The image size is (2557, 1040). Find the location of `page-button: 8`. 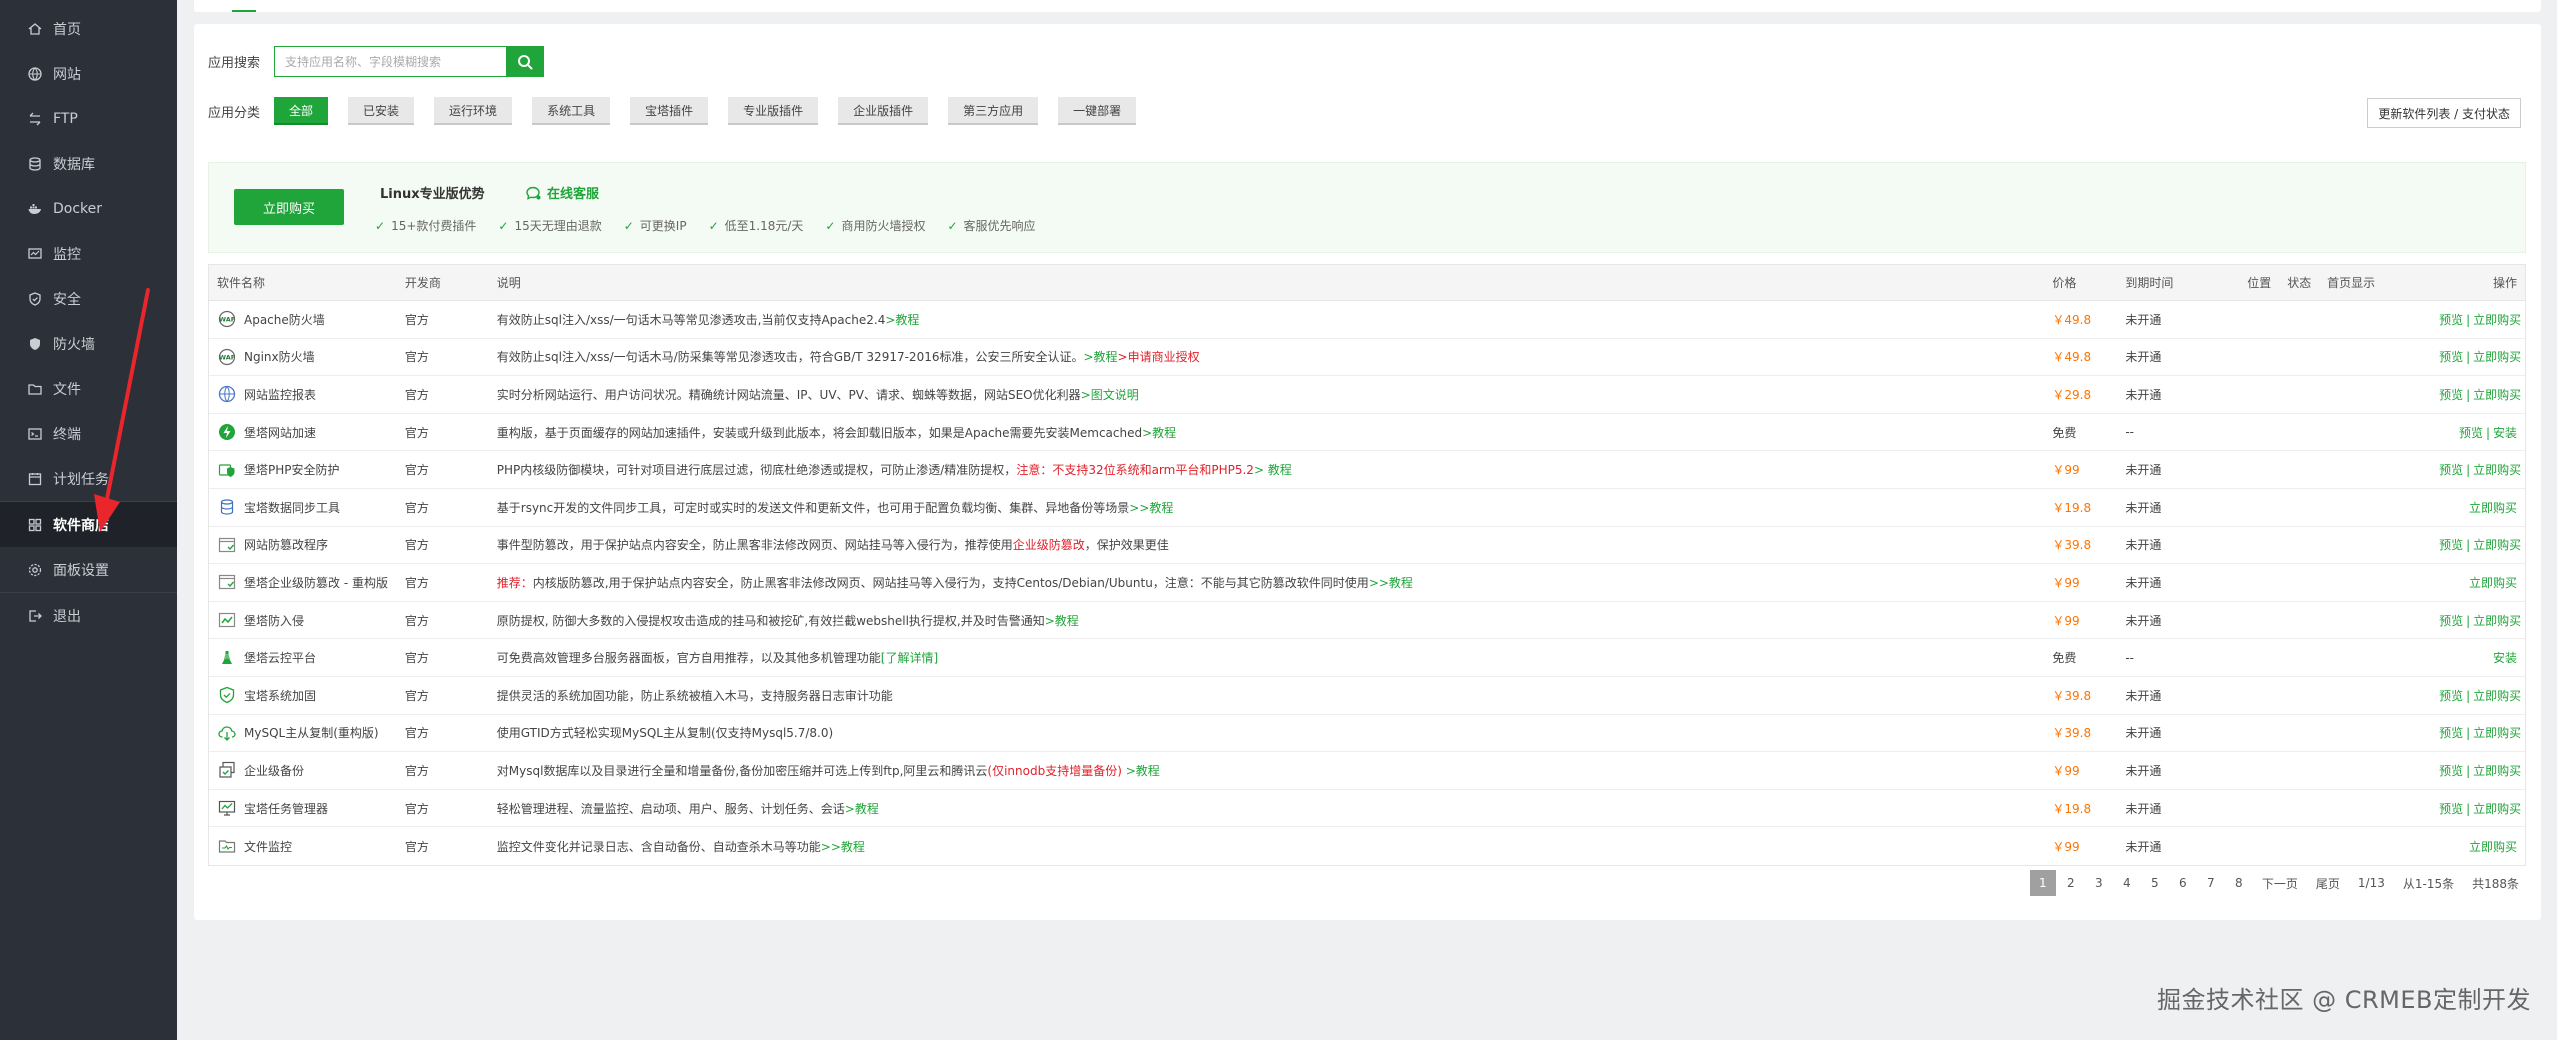

page-button: 8 is located at coordinates (2239, 883).